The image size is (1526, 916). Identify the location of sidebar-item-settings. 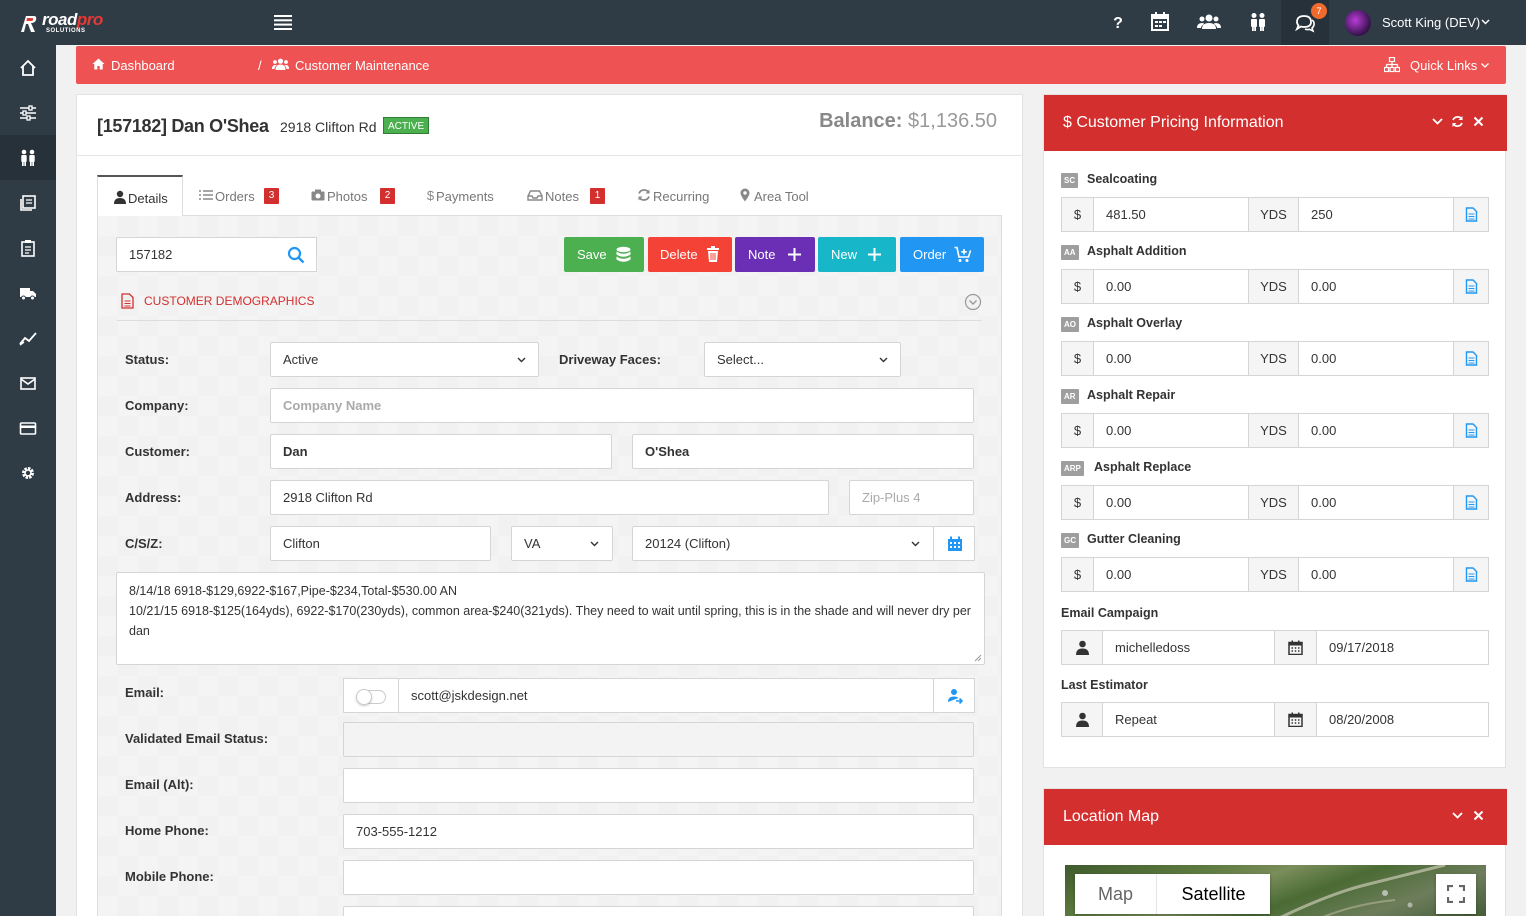
(28, 472).